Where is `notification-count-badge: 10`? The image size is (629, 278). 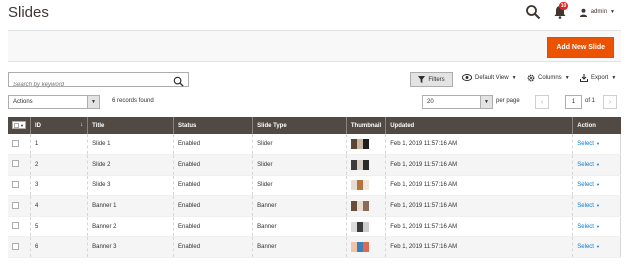 notification-count-badge: 10 is located at coordinates (563, 6).